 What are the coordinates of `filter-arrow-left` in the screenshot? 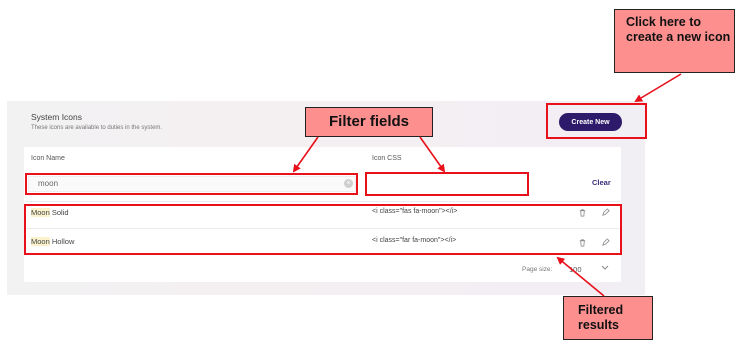 It's located at (305, 154).